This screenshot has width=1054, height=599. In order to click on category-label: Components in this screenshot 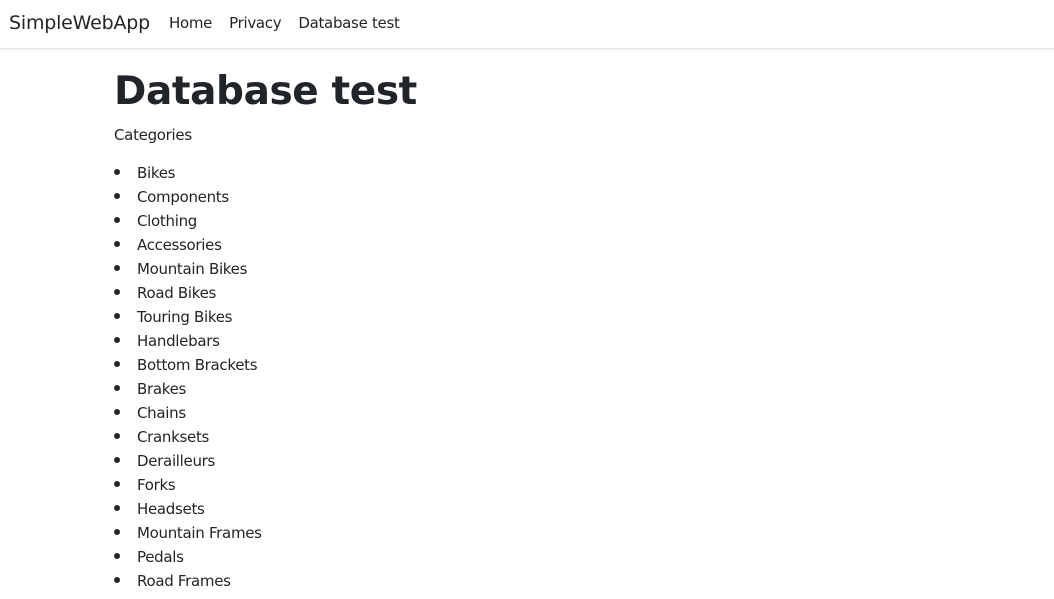, I will do `click(183, 197)`.